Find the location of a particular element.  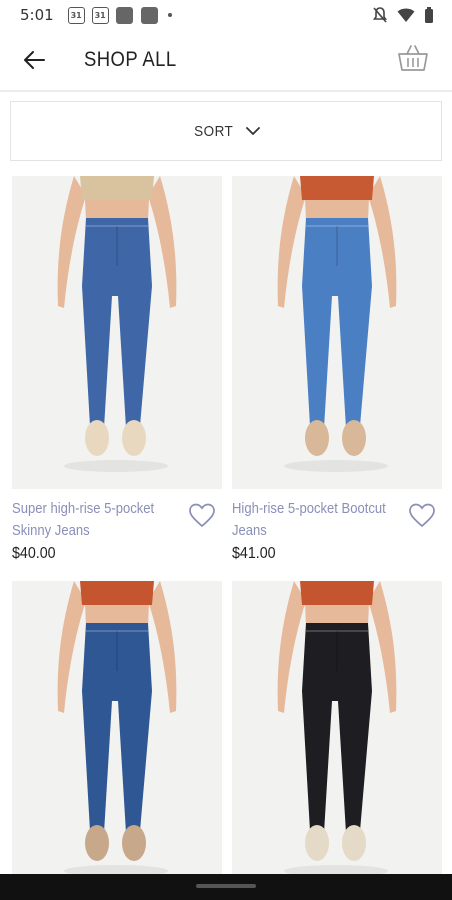

system-nav-bar is located at coordinates (226, 887).